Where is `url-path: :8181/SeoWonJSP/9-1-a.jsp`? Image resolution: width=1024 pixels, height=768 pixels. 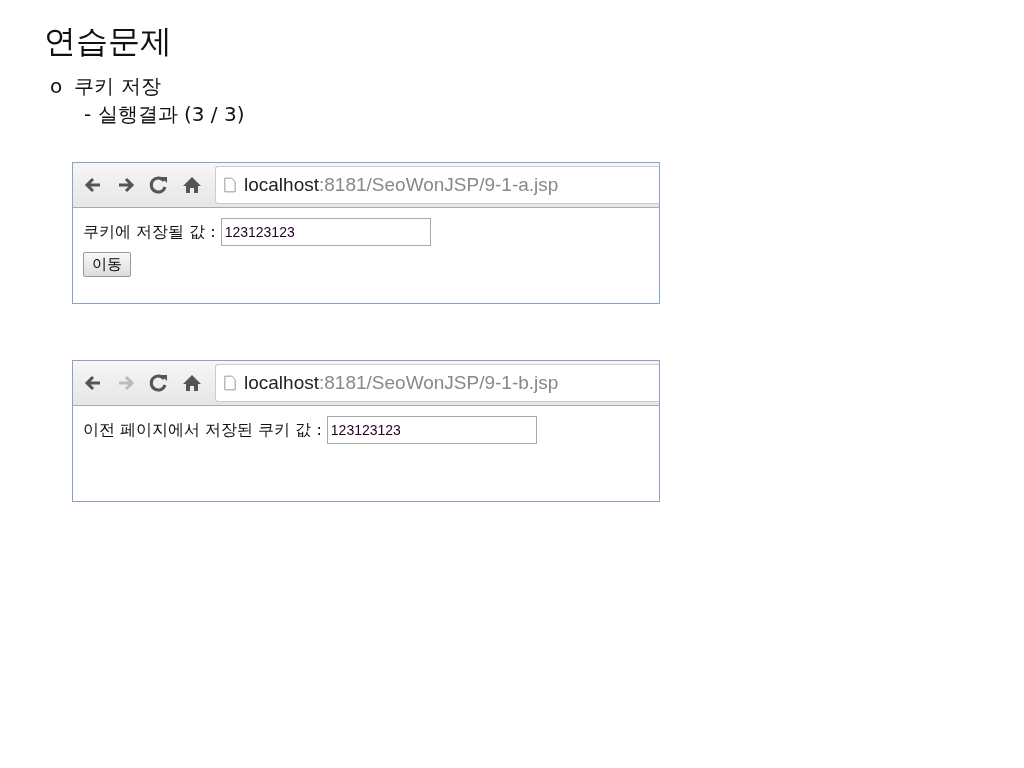 url-path: :8181/SeoWonJSP/9-1-a.jsp is located at coordinates (439, 185).